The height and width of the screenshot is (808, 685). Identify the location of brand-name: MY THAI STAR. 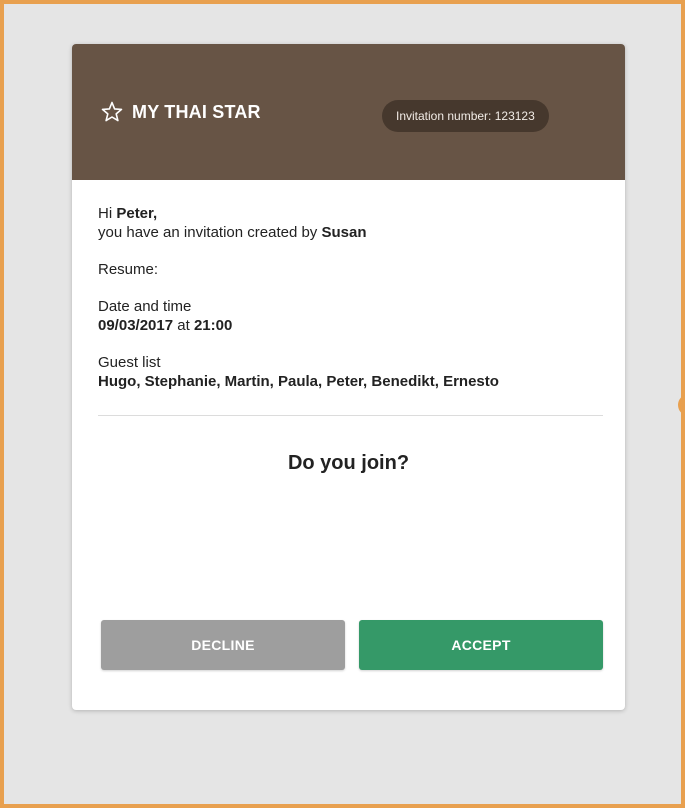
(196, 111).